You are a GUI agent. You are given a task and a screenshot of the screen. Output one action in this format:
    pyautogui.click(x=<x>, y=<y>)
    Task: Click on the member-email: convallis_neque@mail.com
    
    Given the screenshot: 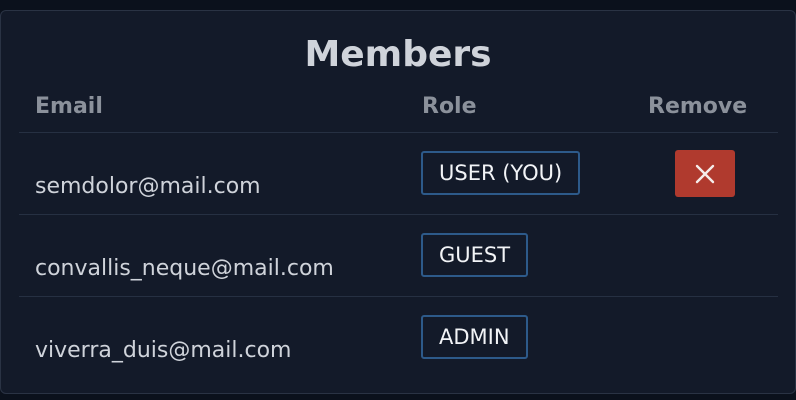 What is the action you would take?
    pyautogui.click(x=184, y=268)
    